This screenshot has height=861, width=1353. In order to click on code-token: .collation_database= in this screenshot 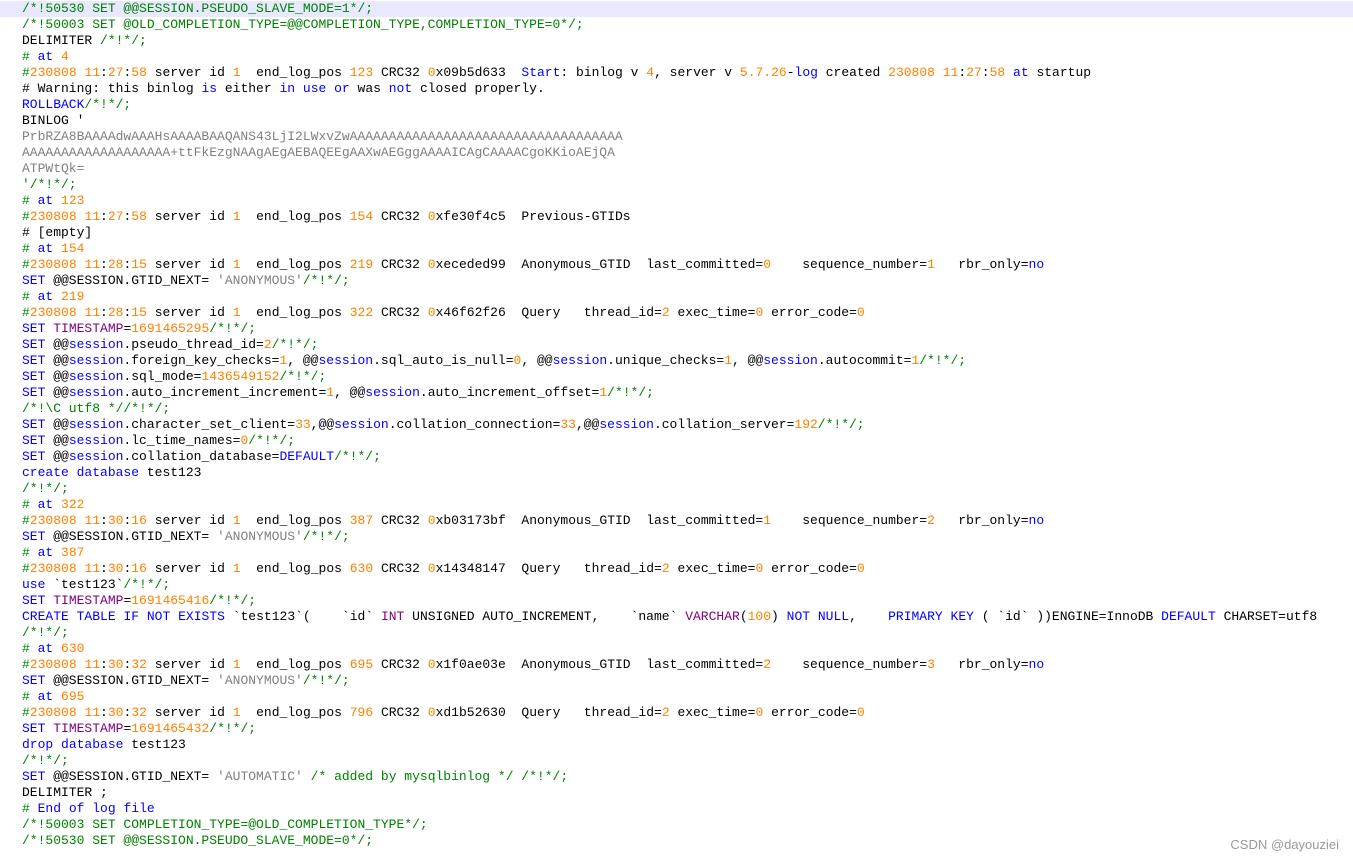, I will do `click(201, 456)`.